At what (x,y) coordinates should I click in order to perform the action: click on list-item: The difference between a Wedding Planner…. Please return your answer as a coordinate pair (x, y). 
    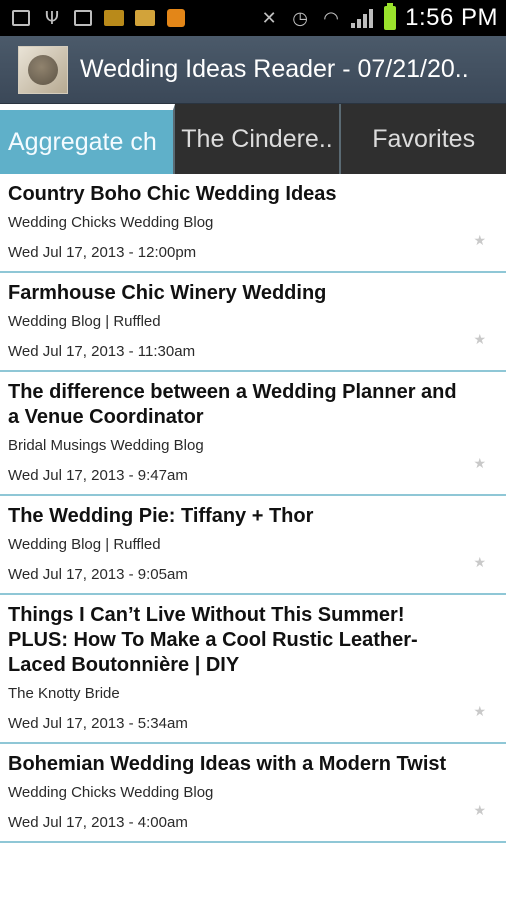
    Looking at the image, I should click on (253, 434).